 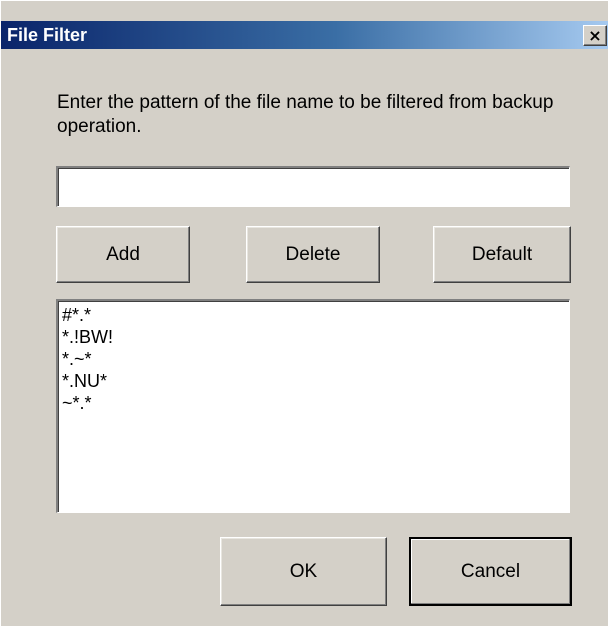 What do you see at coordinates (313, 315) in the screenshot?
I see `list-item: #*.*` at bounding box center [313, 315].